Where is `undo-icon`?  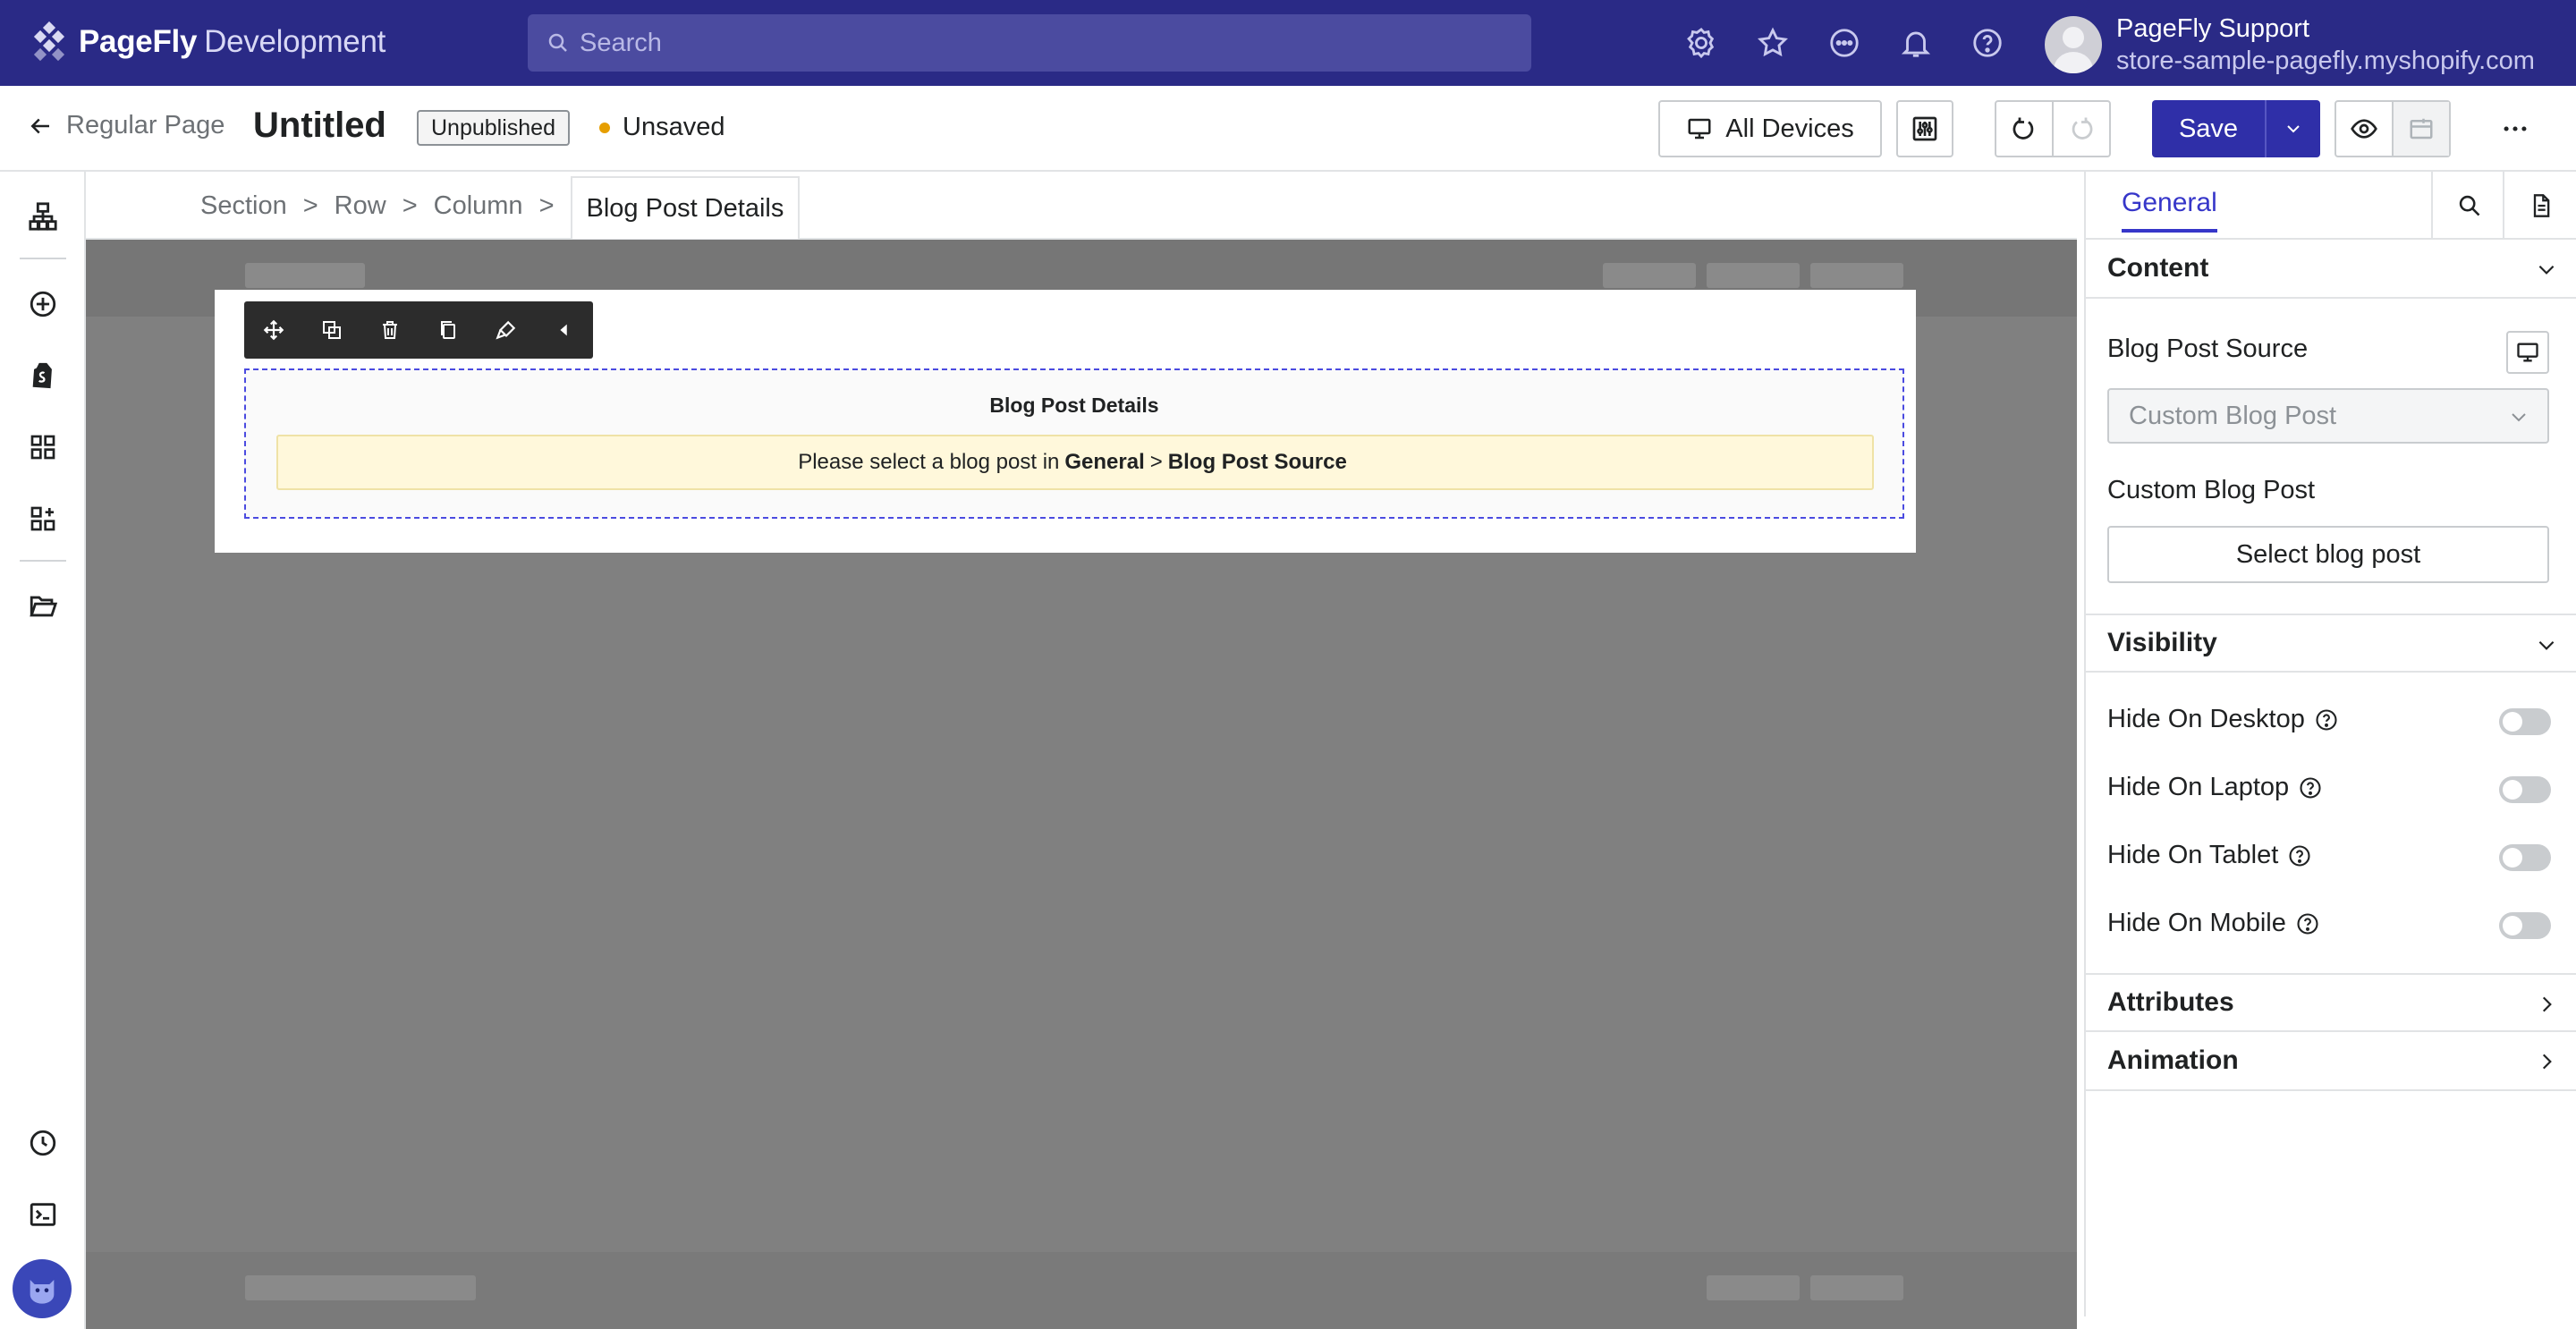
undo-icon is located at coordinates (2023, 128).